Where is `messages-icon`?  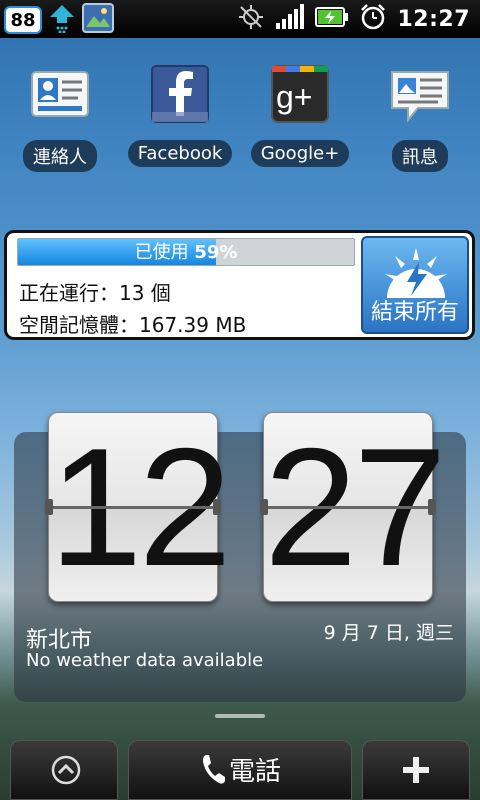
messages-icon is located at coordinates (420, 94).